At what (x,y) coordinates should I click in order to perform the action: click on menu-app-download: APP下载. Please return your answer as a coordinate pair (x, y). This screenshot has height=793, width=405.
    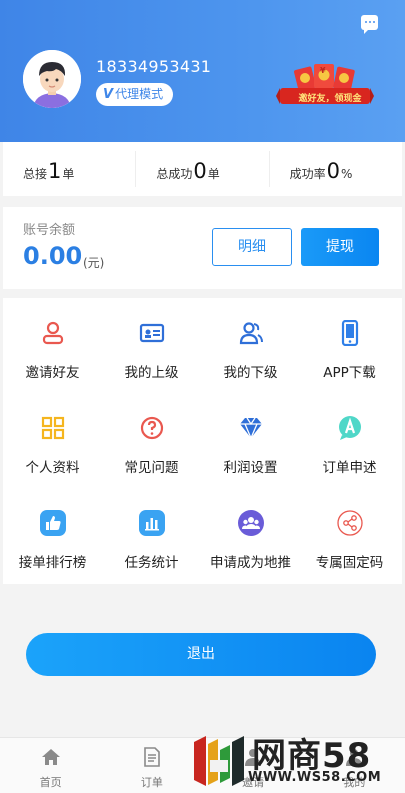
    Looking at the image, I should click on (349, 345).